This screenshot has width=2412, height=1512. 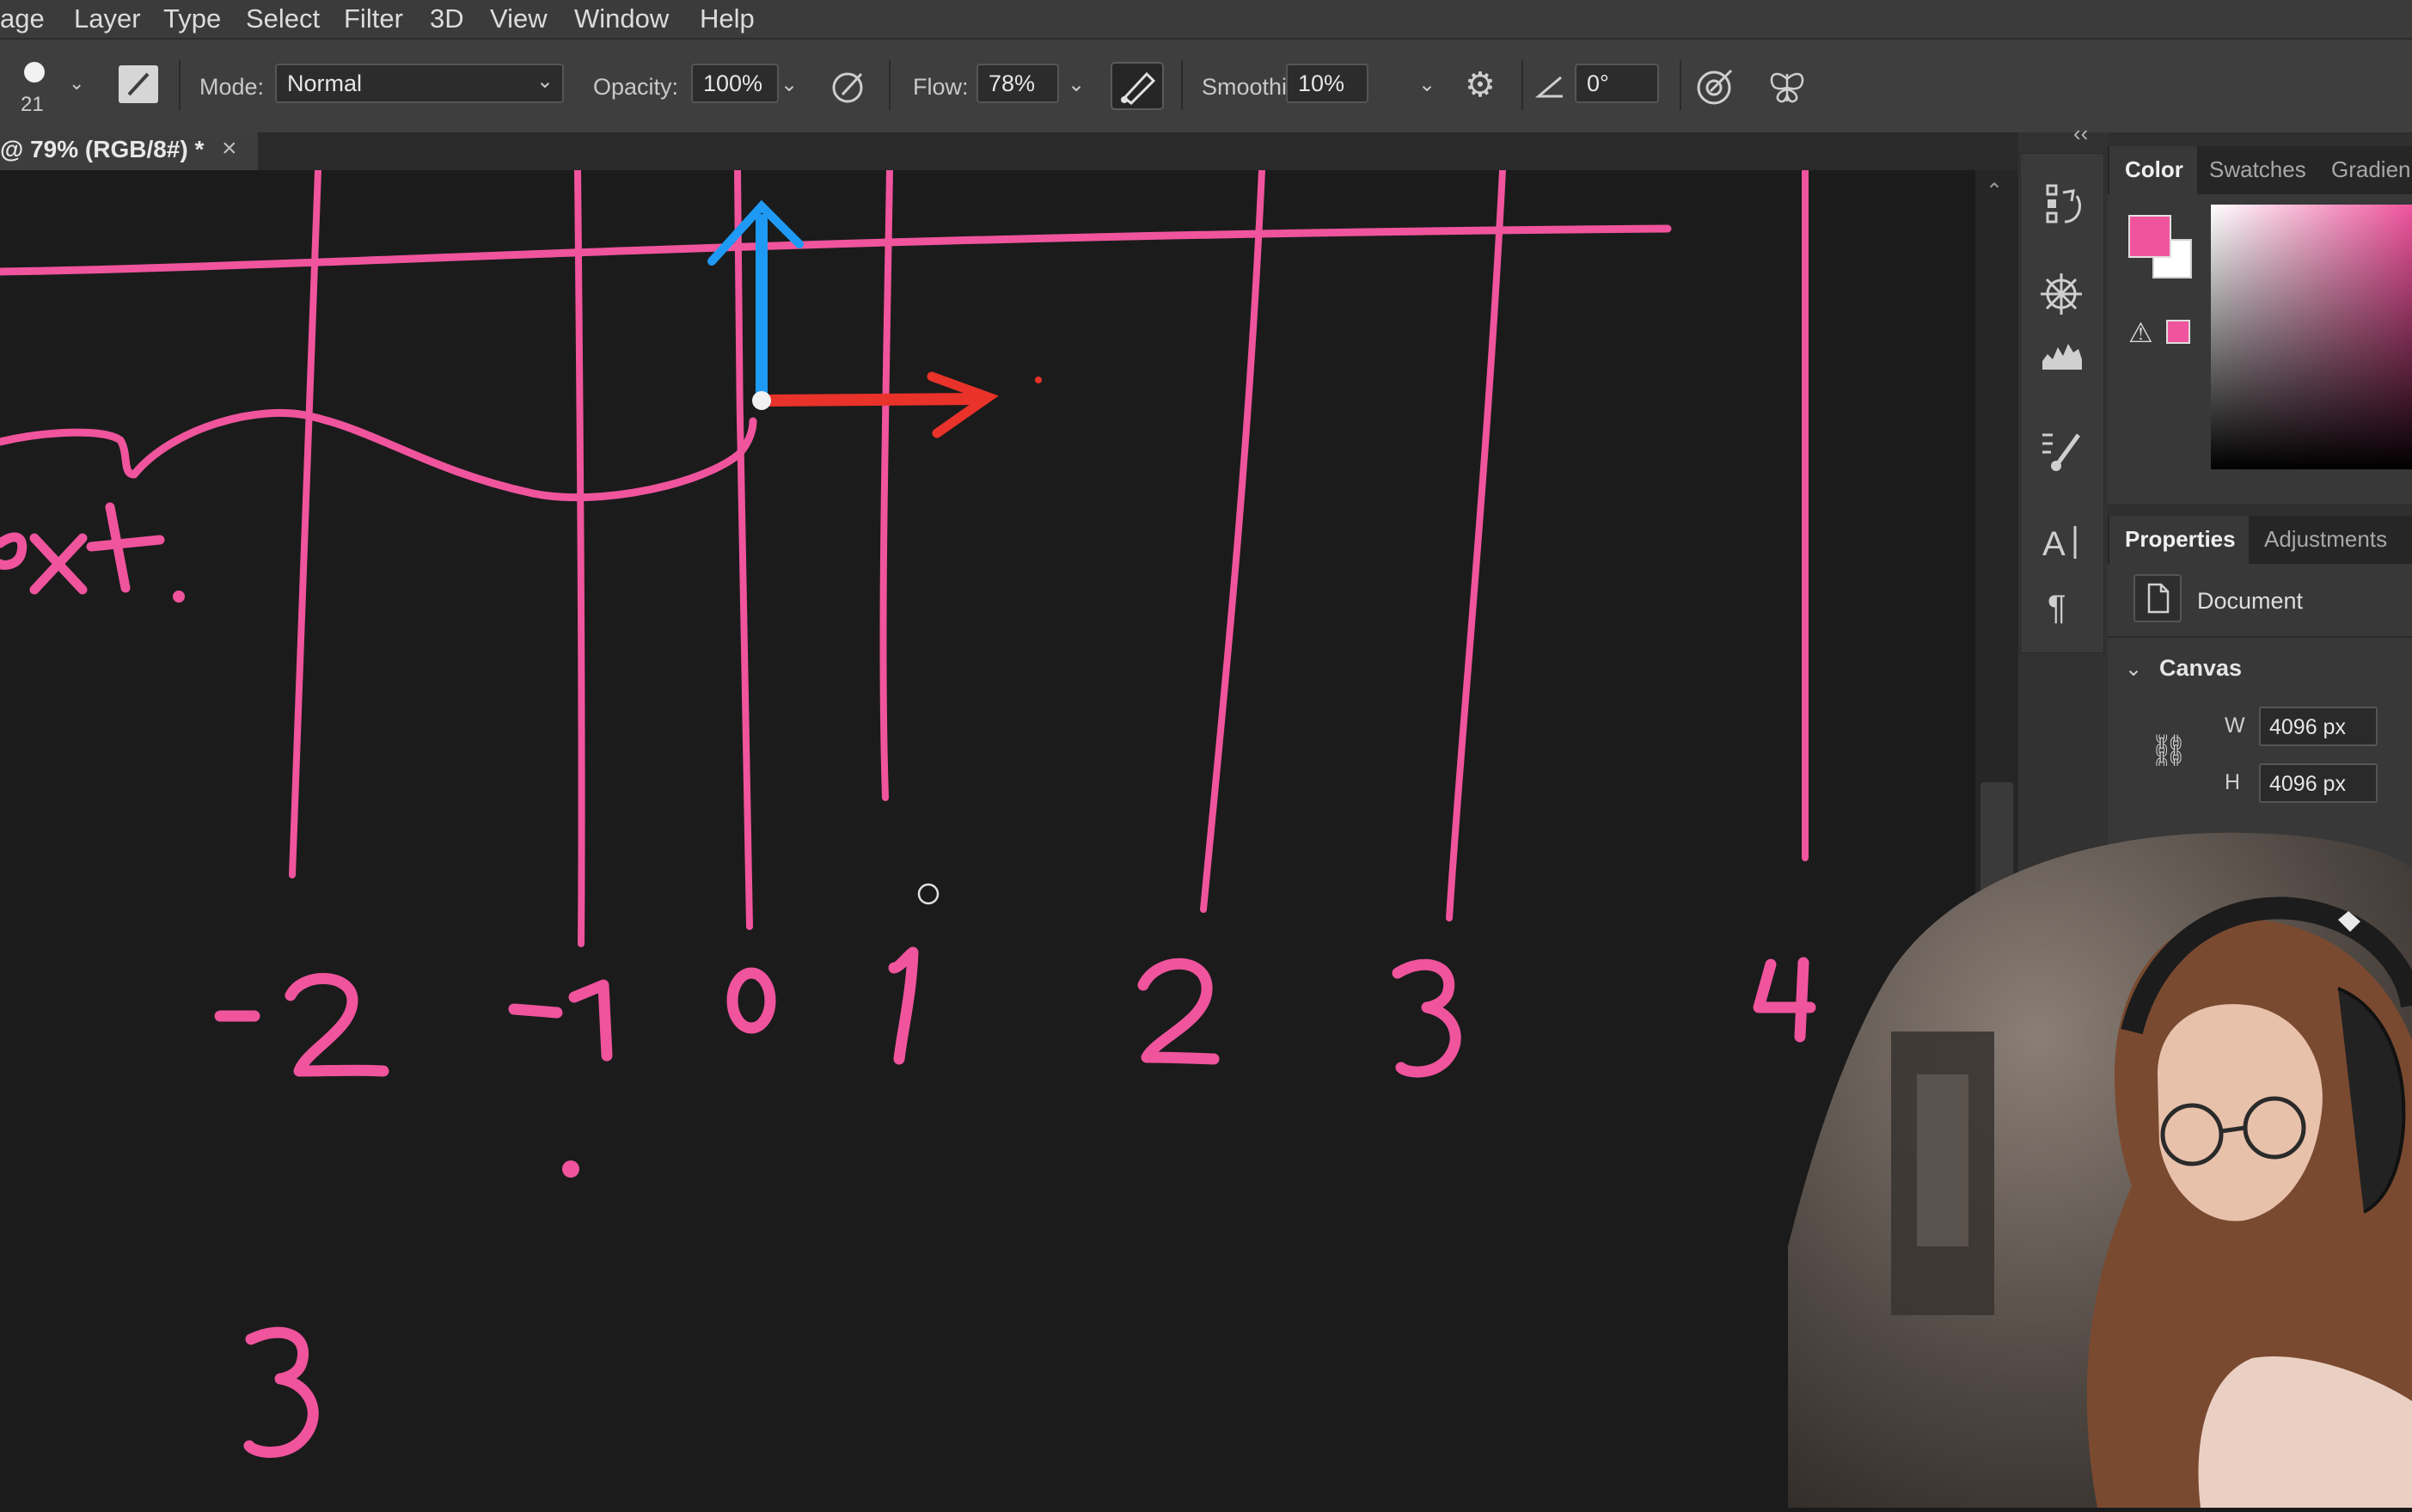 What do you see at coordinates (2307, 727) in the screenshot?
I see `width-value: 4096 px` at bounding box center [2307, 727].